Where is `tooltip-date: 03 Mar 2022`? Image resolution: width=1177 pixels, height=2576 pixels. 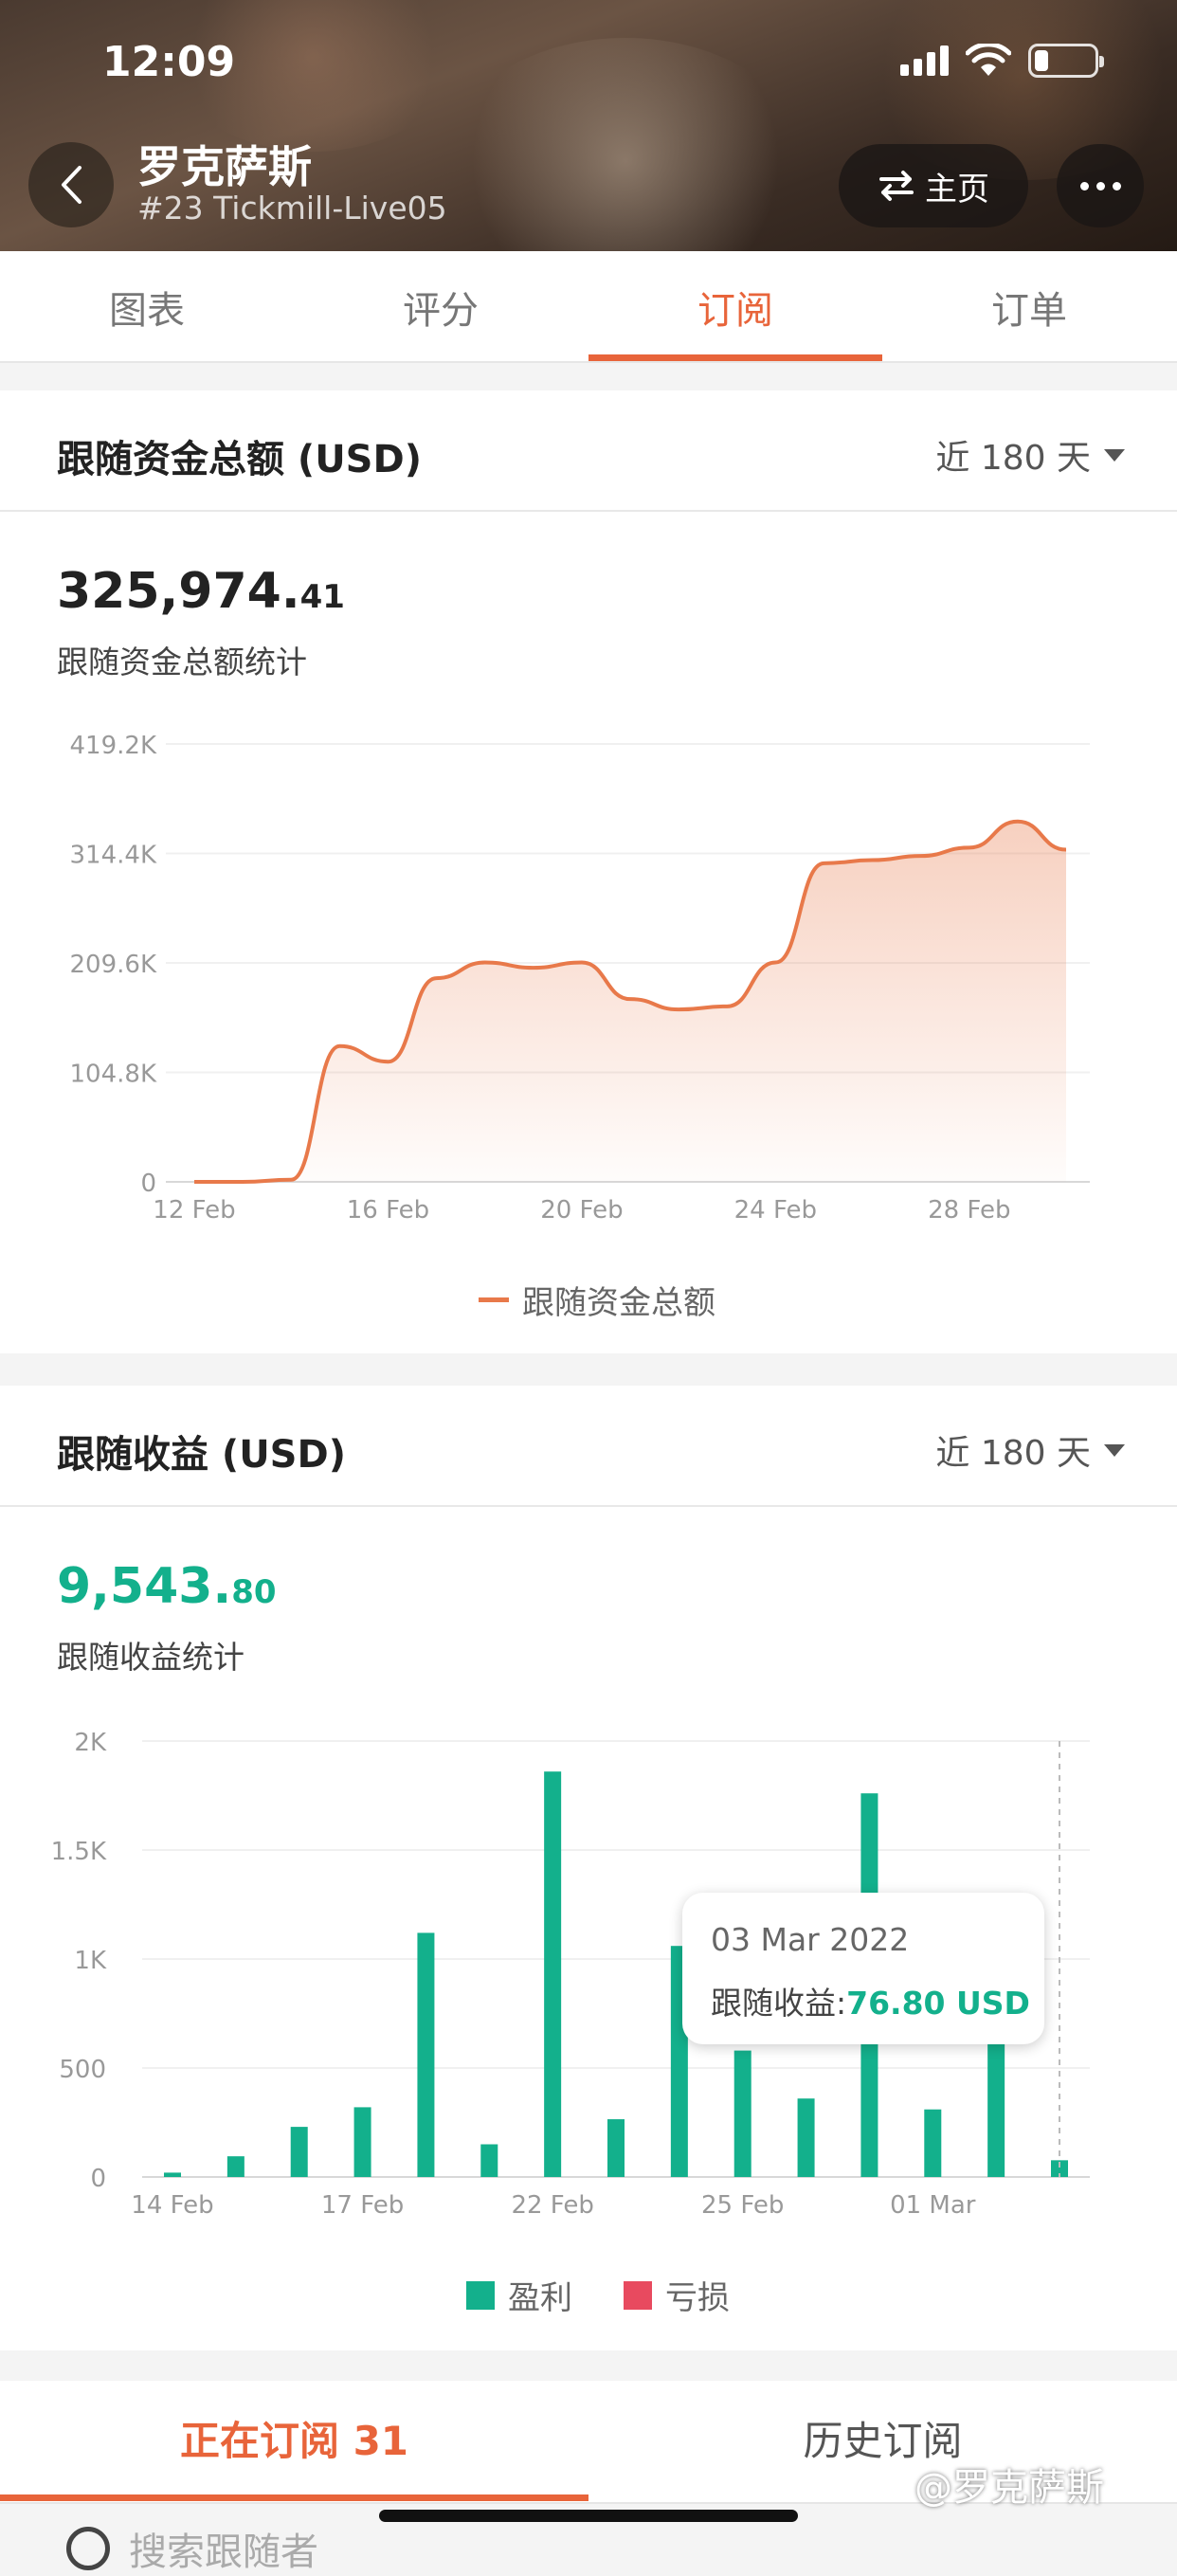
tooltip-date: 03 Mar 2022 is located at coordinates (810, 1939).